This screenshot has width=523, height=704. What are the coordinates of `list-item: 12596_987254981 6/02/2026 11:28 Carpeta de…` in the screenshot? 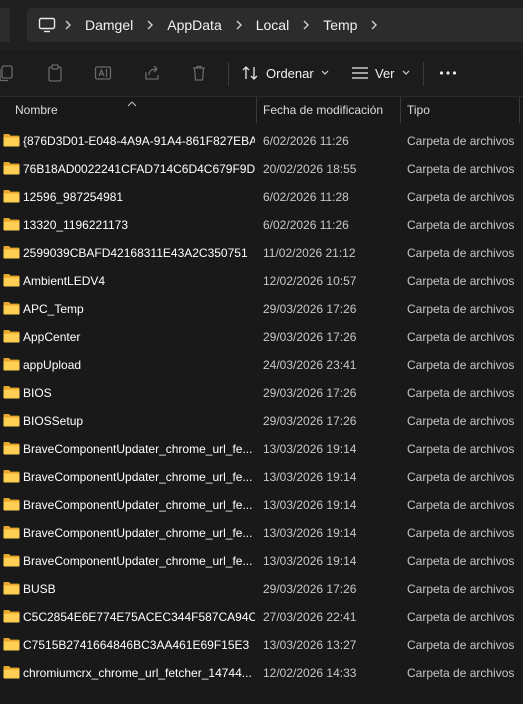 It's located at (261, 197).